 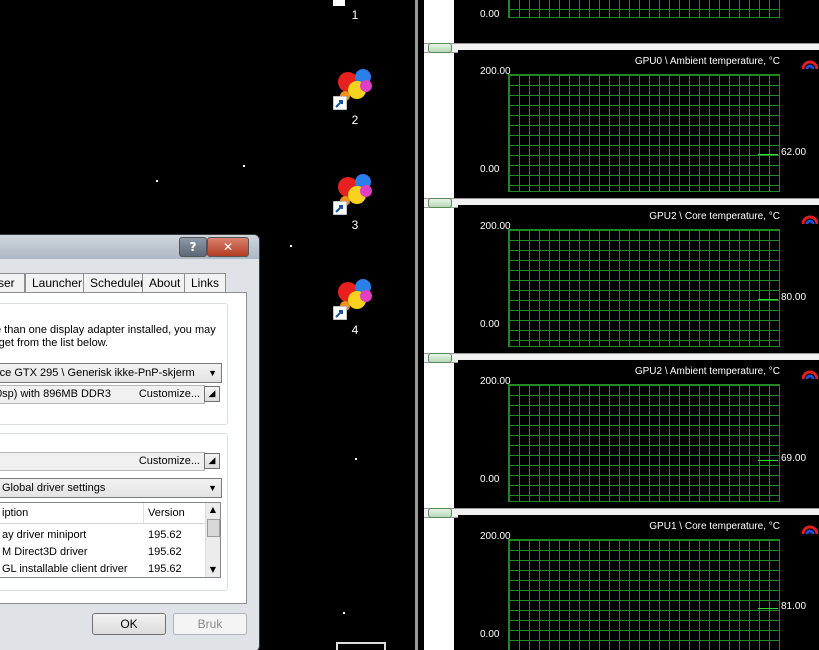 What do you see at coordinates (439, 325) in the screenshot?
I see `monitor-side-strip` at bounding box center [439, 325].